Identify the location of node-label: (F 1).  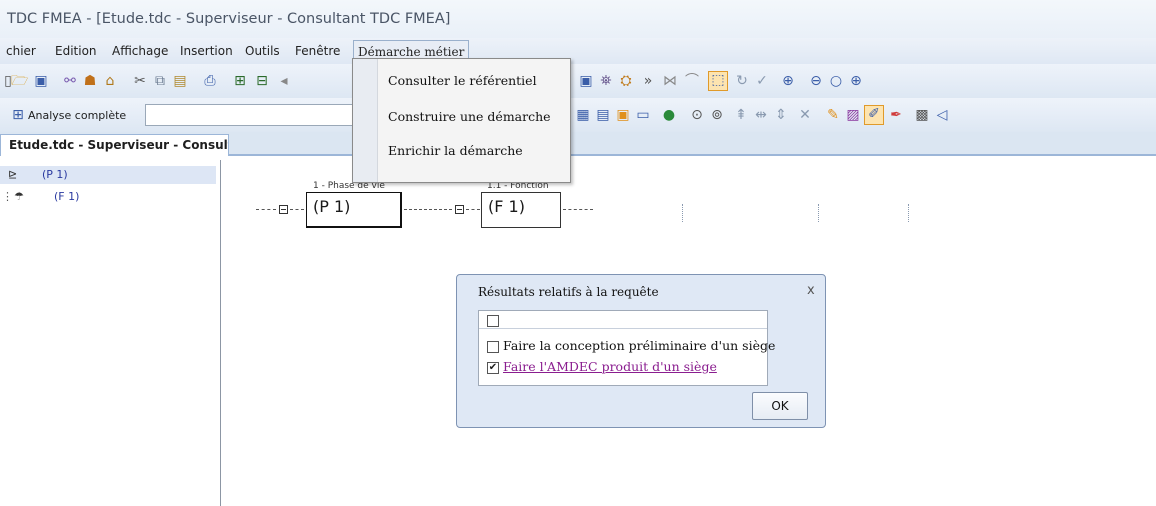
(506, 206).